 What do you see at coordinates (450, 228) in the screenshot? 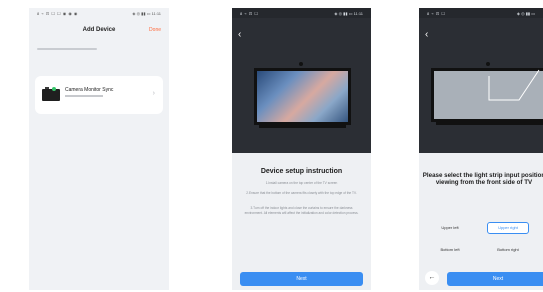
I see `option-upper-left: Upper left` at bounding box center [450, 228].